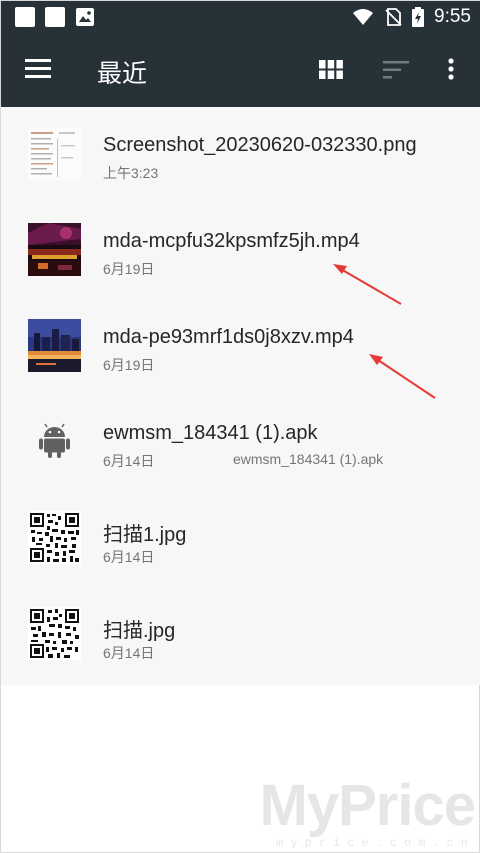 The width and height of the screenshot is (480, 853). I want to click on status-bar: 9:55, so click(240, 17).